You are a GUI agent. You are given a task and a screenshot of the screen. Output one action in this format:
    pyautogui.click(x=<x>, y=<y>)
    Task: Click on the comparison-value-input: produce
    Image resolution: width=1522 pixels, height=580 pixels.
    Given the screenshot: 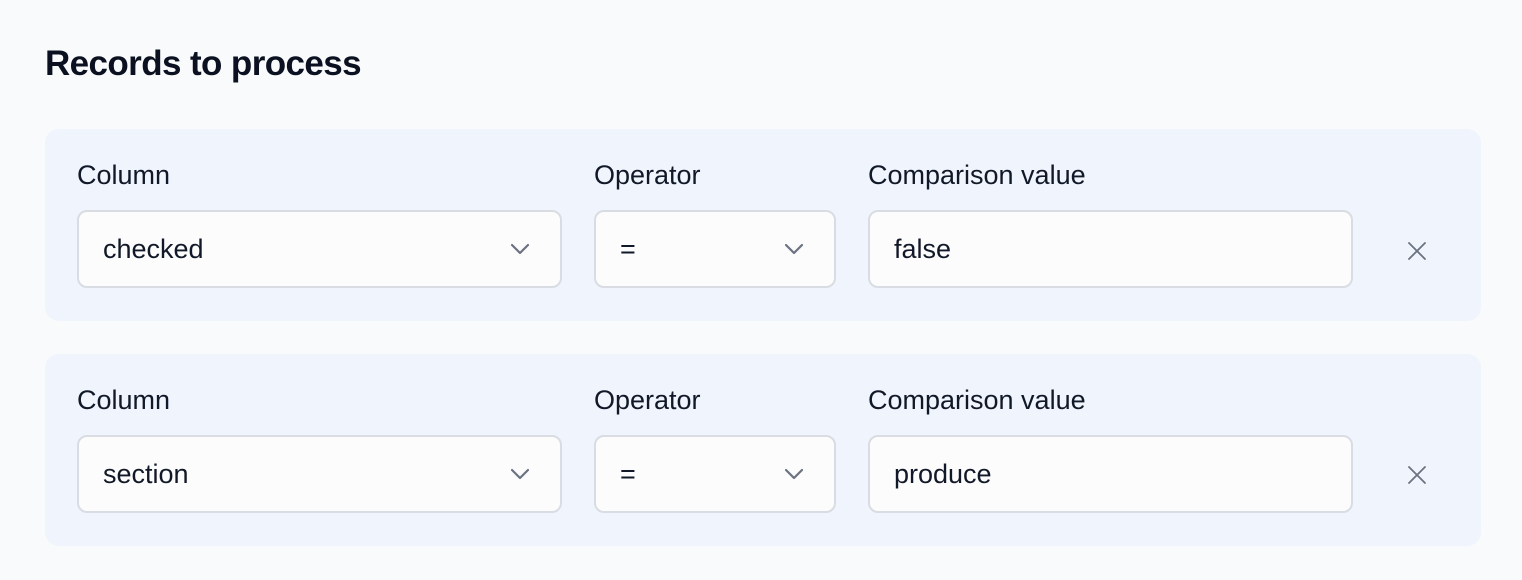 What is the action you would take?
    pyautogui.click(x=1110, y=474)
    